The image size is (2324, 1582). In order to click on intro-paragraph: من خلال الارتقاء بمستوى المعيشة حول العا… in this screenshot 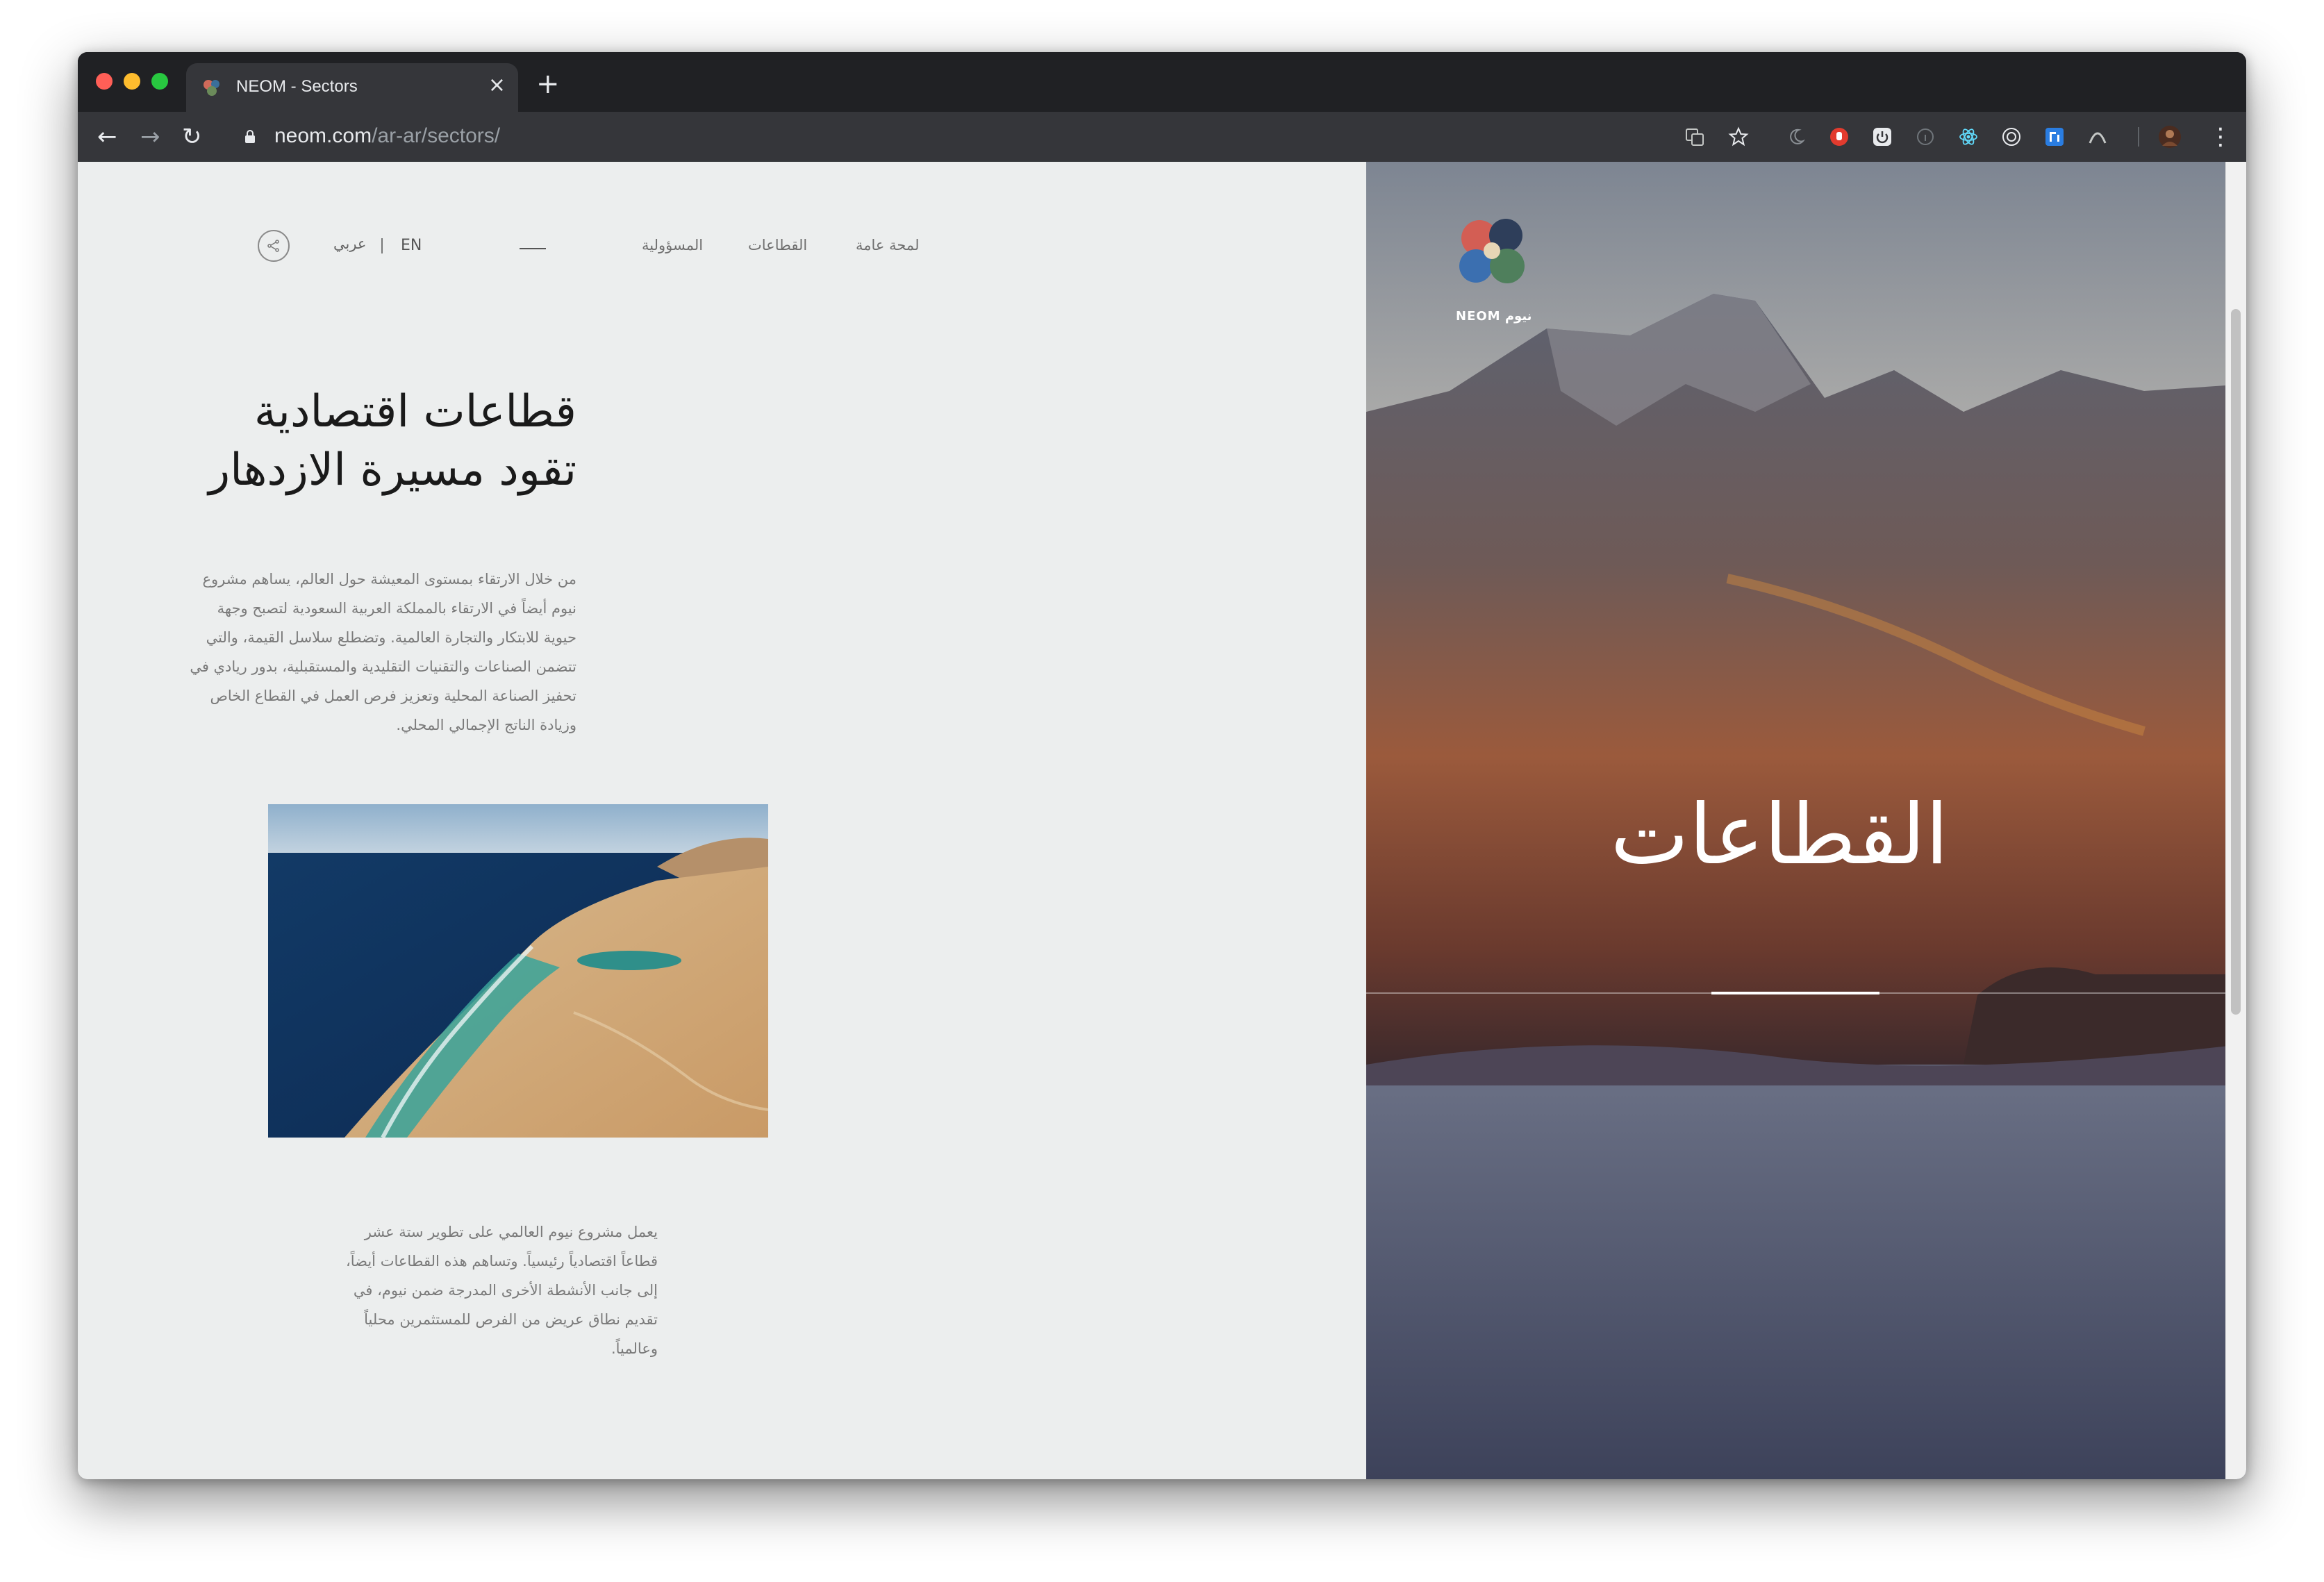, I will do `click(383, 652)`.